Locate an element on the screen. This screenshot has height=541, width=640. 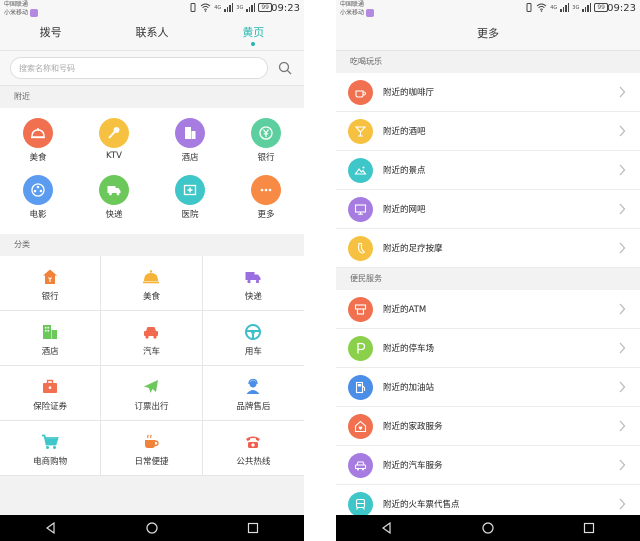
nearby-item-express: 快递 is located at coordinates (114, 199).